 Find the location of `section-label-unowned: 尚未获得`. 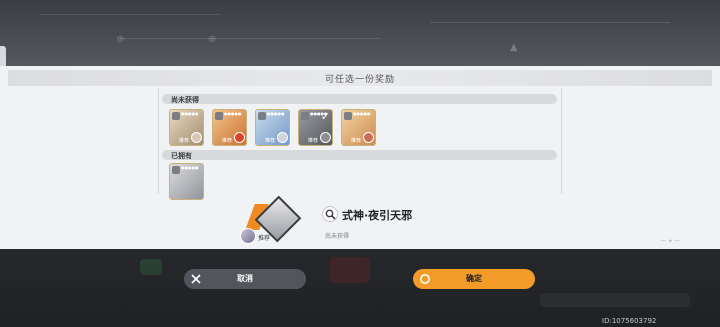

section-label-unowned: 尚未获得 is located at coordinates (185, 100).